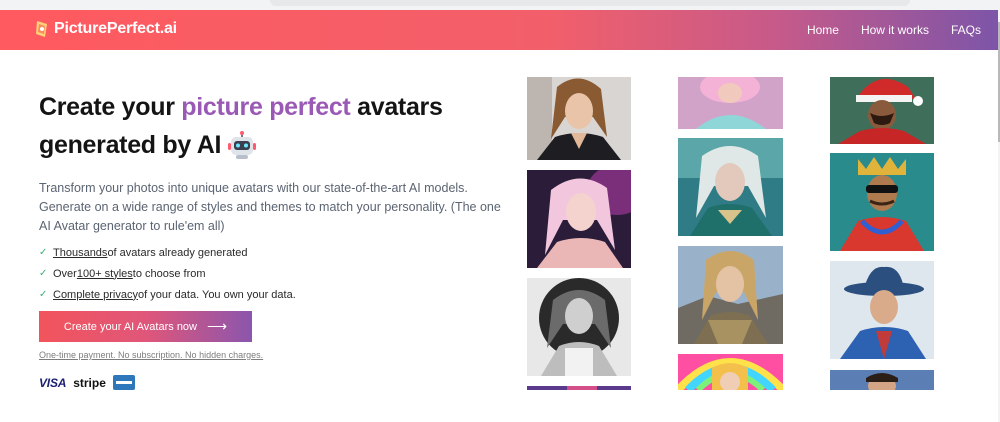 The width and height of the screenshot is (1000, 422). What do you see at coordinates (590, 3) in the screenshot?
I see `address-bar` at bounding box center [590, 3].